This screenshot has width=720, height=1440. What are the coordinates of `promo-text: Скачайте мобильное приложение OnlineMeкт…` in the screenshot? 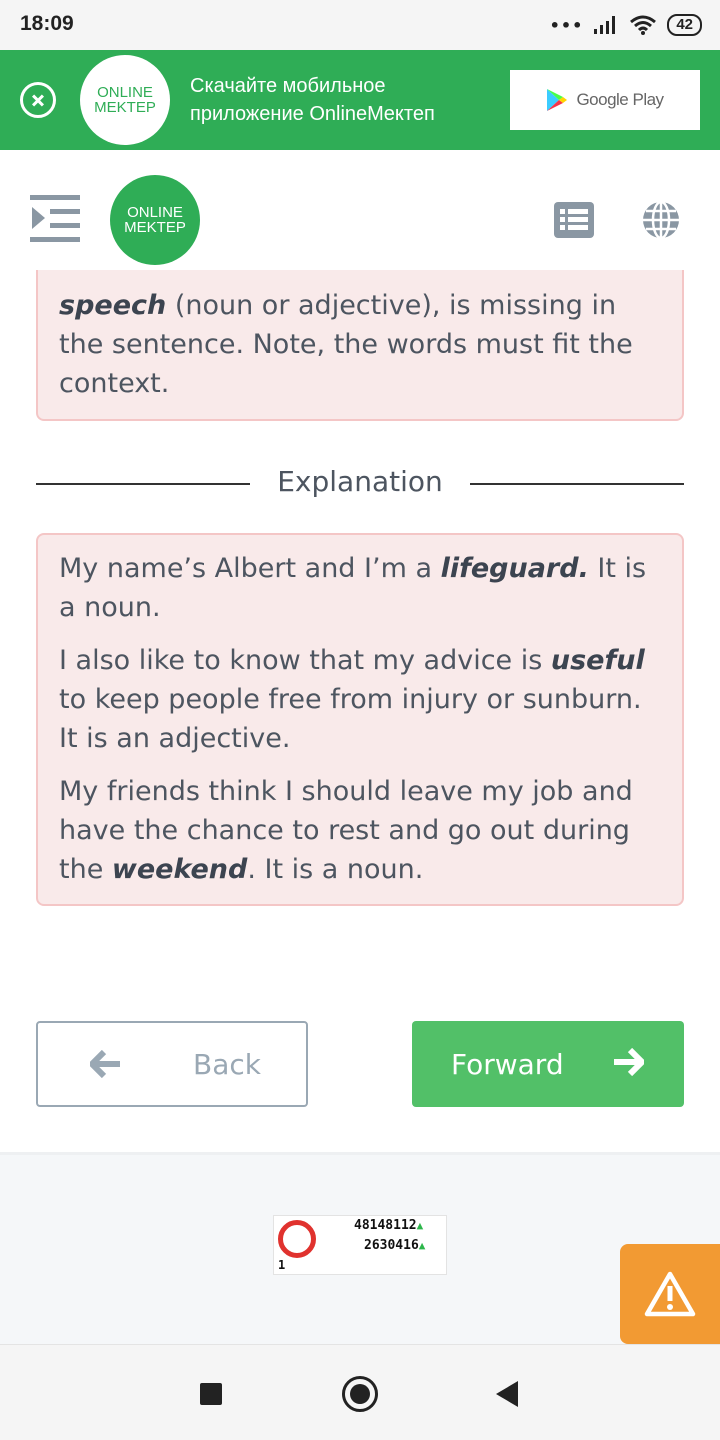 It's located at (312, 100).